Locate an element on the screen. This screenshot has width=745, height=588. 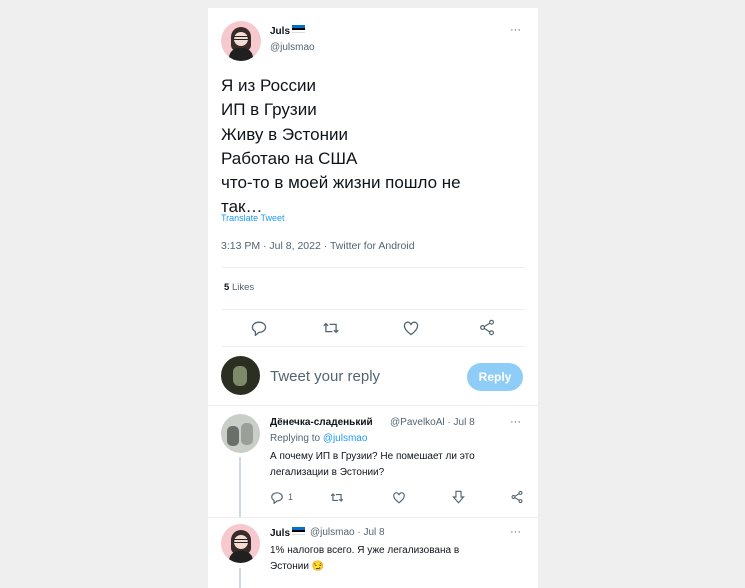
translate-tweet-link: Translate Tweet is located at coordinates (253, 218).